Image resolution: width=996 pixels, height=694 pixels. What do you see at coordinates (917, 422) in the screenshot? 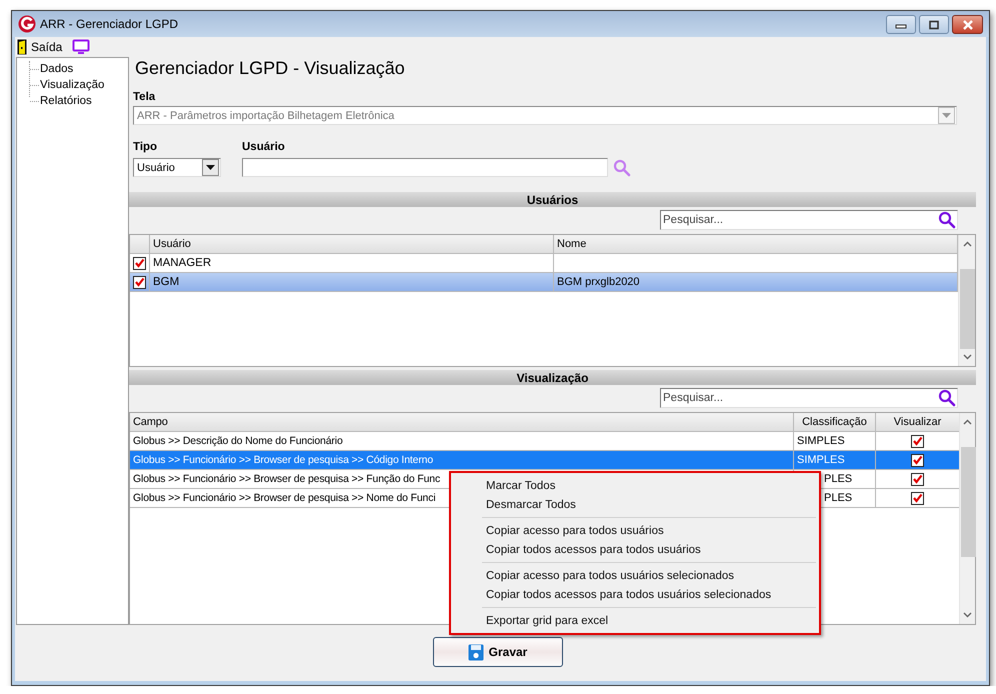
I see `column-header: Visualizar` at bounding box center [917, 422].